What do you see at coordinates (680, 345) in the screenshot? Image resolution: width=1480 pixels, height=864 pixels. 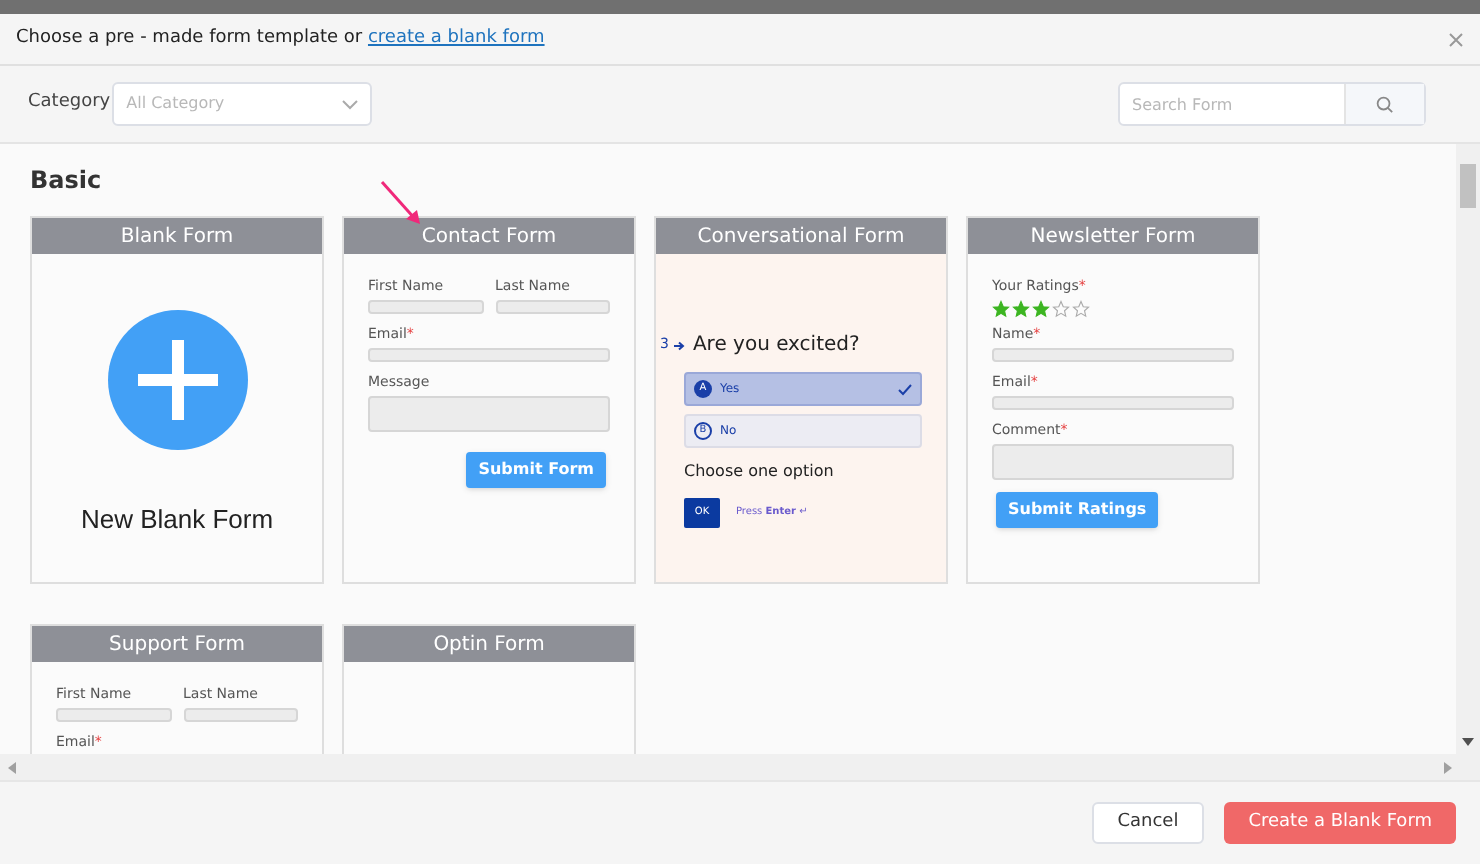 I see `arrow-right-icon` at bounding box center [680, 345].